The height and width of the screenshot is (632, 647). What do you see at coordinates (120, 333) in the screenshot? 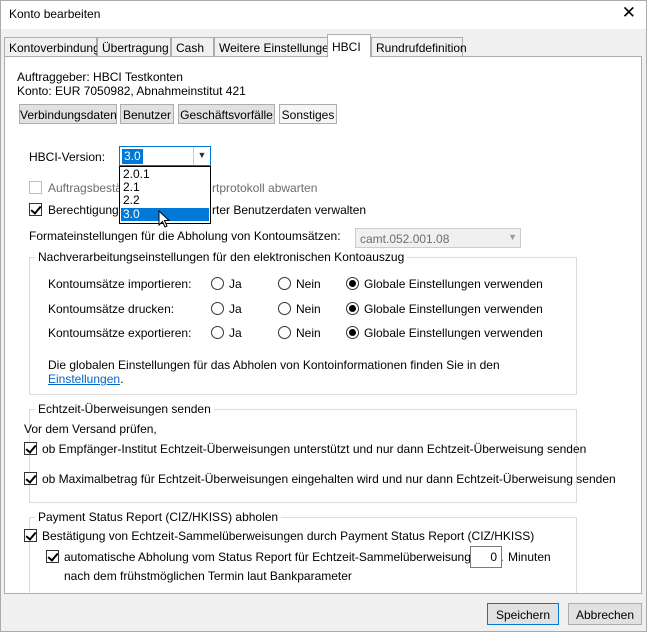
I see `exportieren-label: Kontoumsätze exportieren:` at bounding box center [120, 333].